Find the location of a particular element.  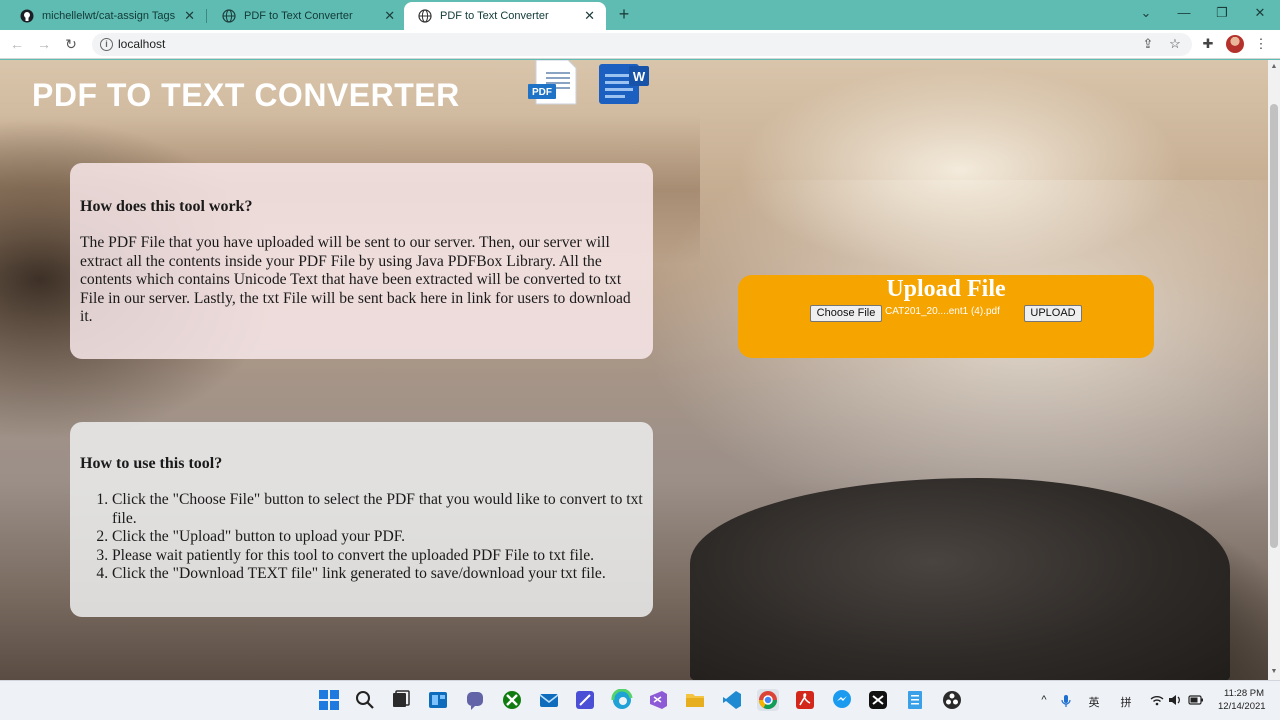

url-text: localhost is located at coordinates (141, 44).